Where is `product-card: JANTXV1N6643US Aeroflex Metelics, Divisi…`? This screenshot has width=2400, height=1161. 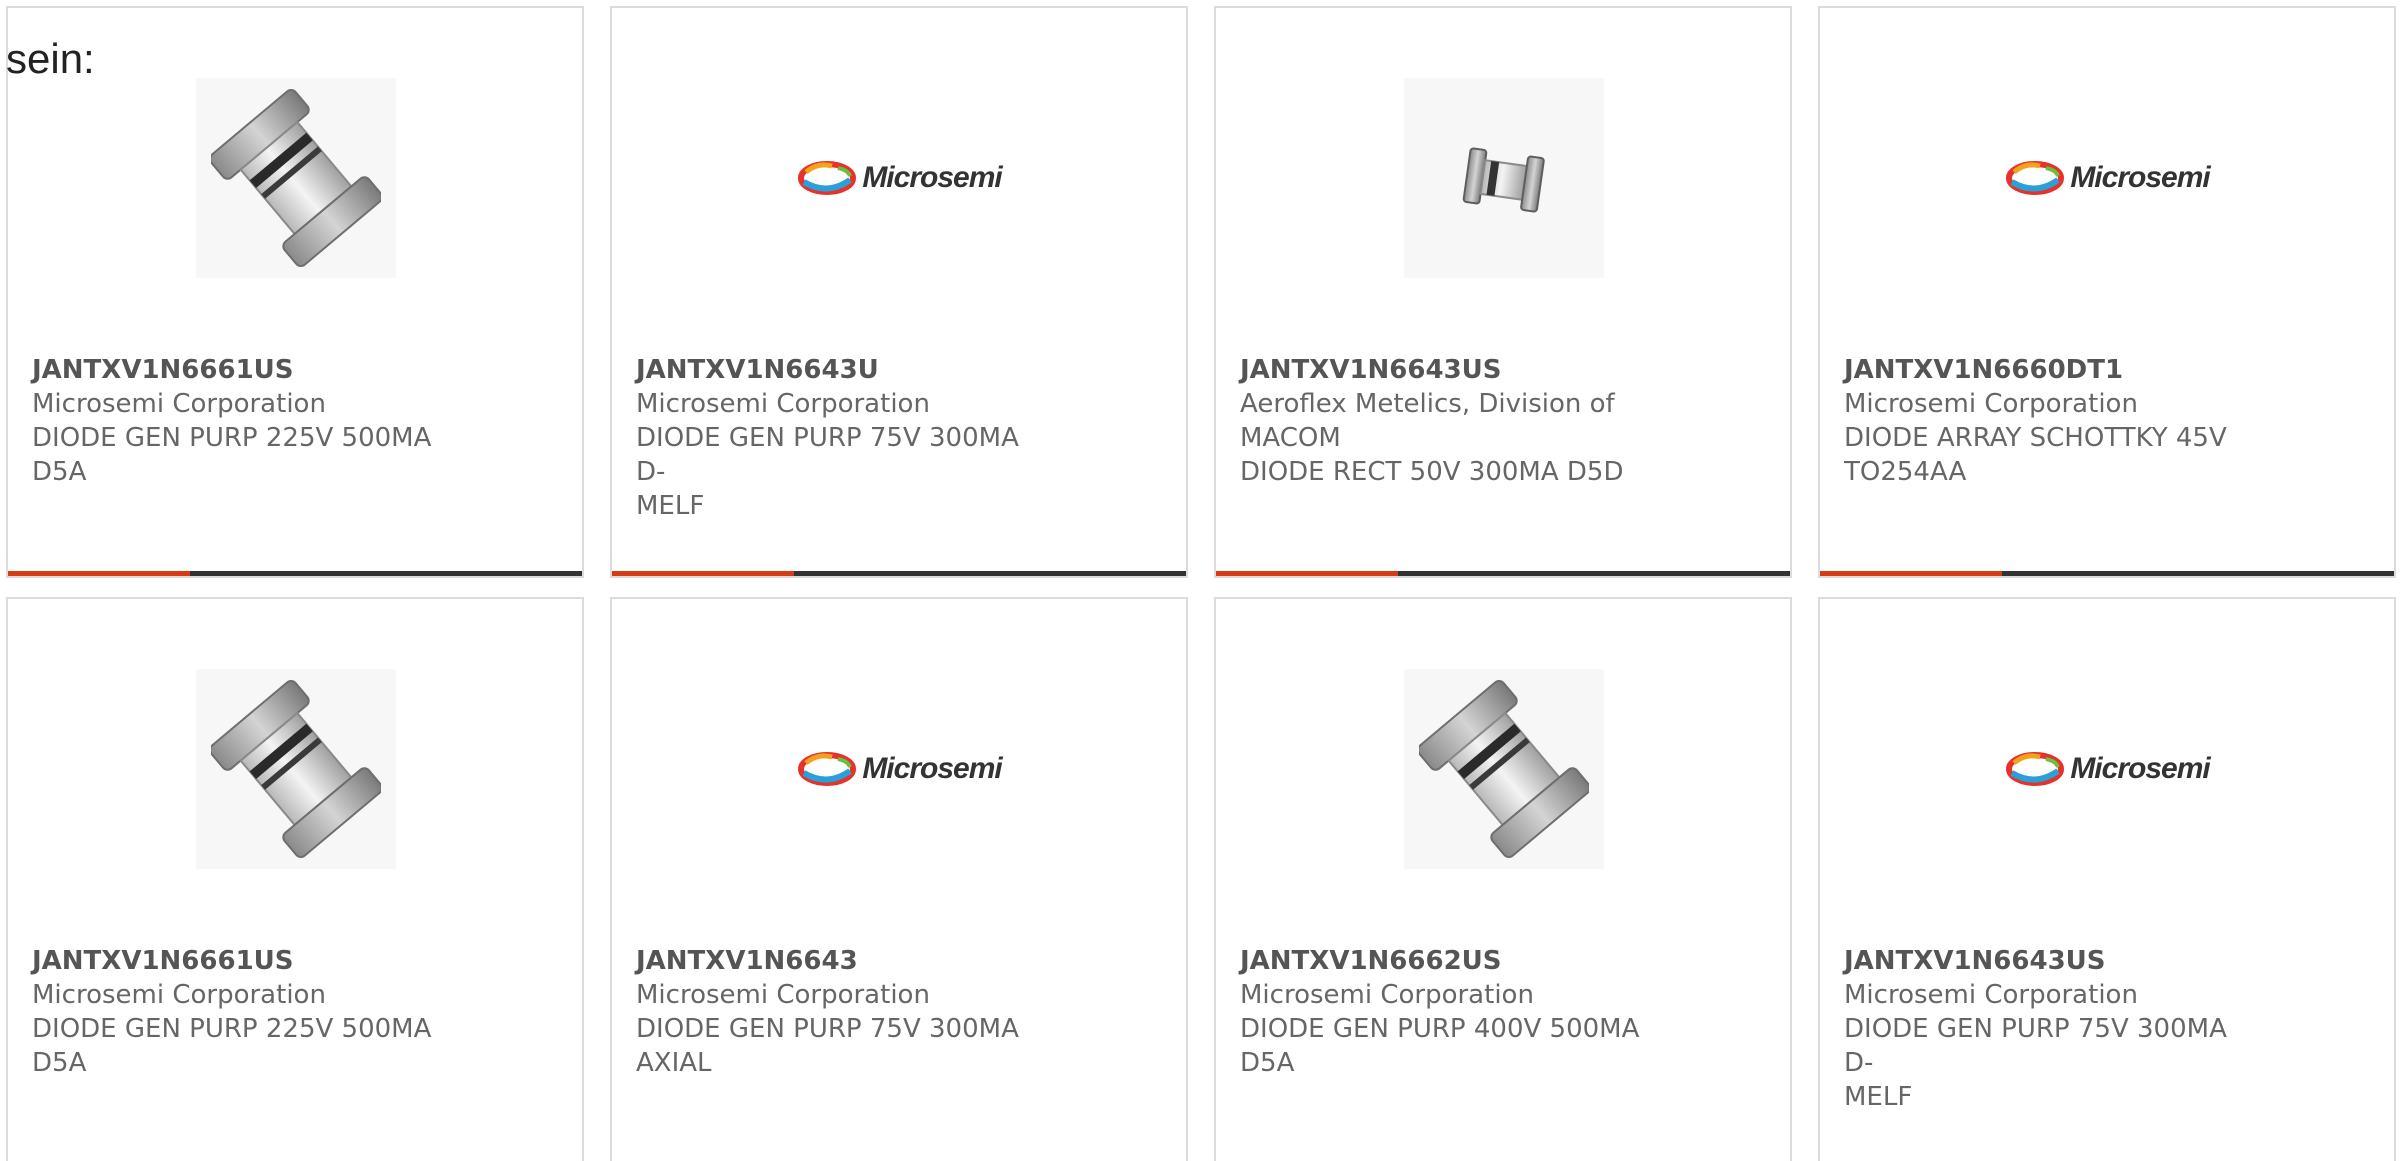 product-card: JANTXV1N6643US Aeroflex Metelics, Divisi… is located at coordinates (1503, 292).